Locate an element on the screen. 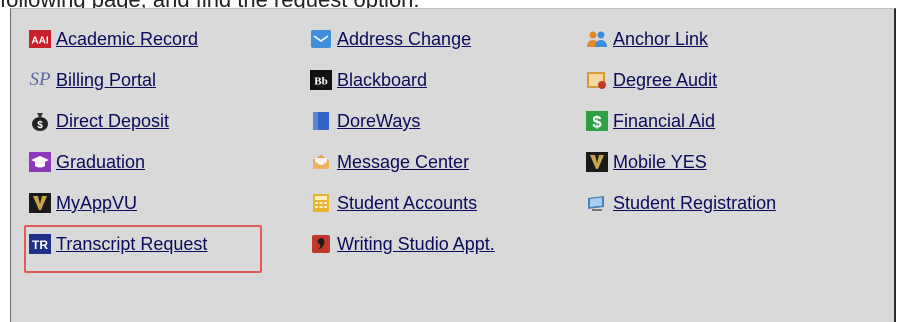  degree-audit-icon is located at coordinates (597, 80).